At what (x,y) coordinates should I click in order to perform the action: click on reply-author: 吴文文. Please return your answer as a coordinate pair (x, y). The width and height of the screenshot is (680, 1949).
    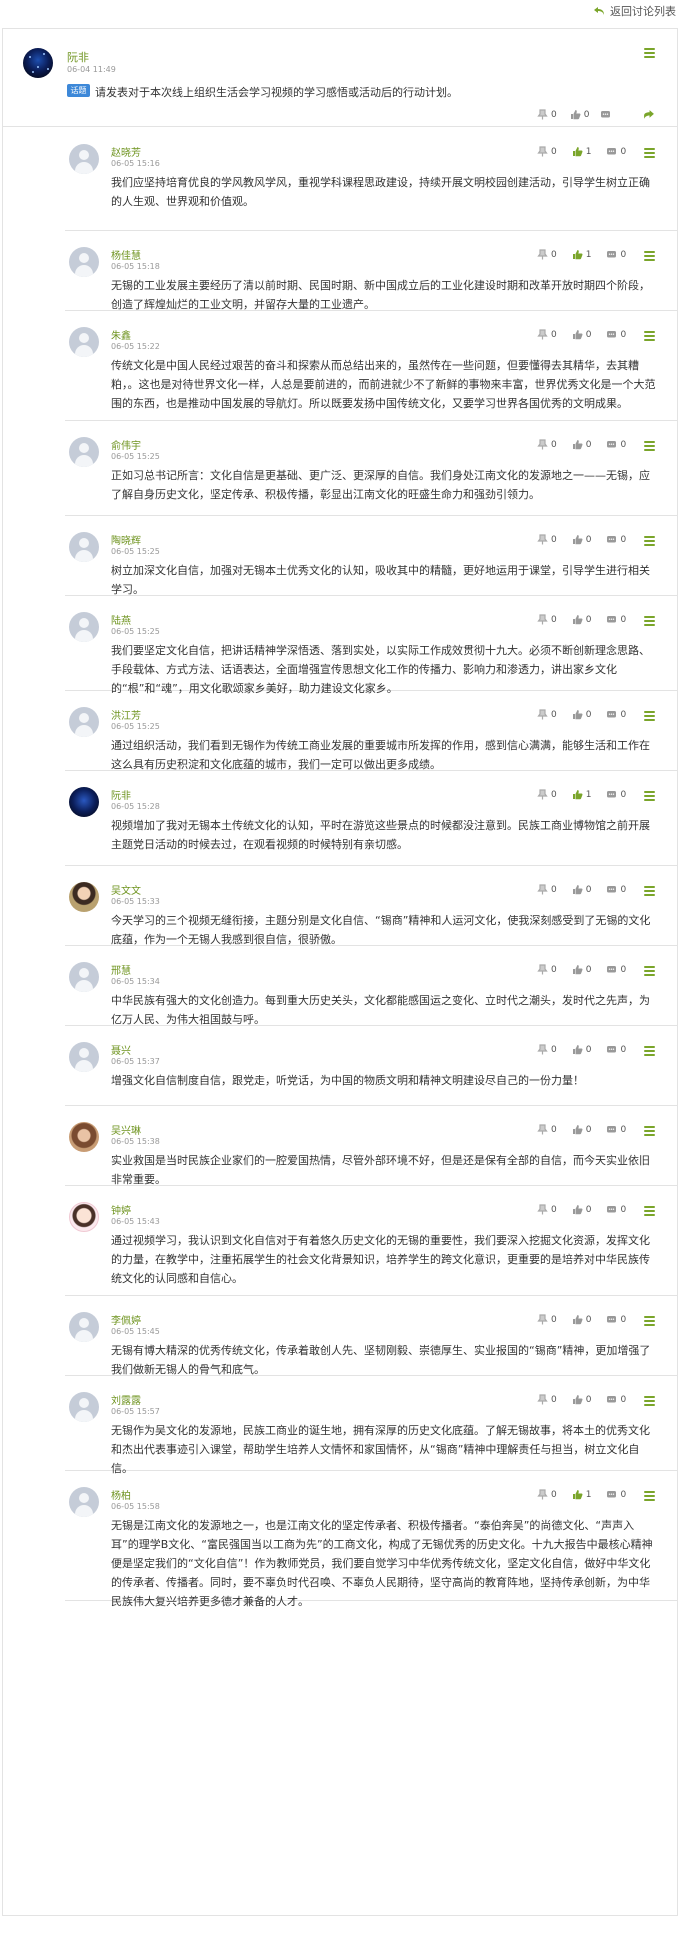
    Looking at the image, I should click on (126, 889).